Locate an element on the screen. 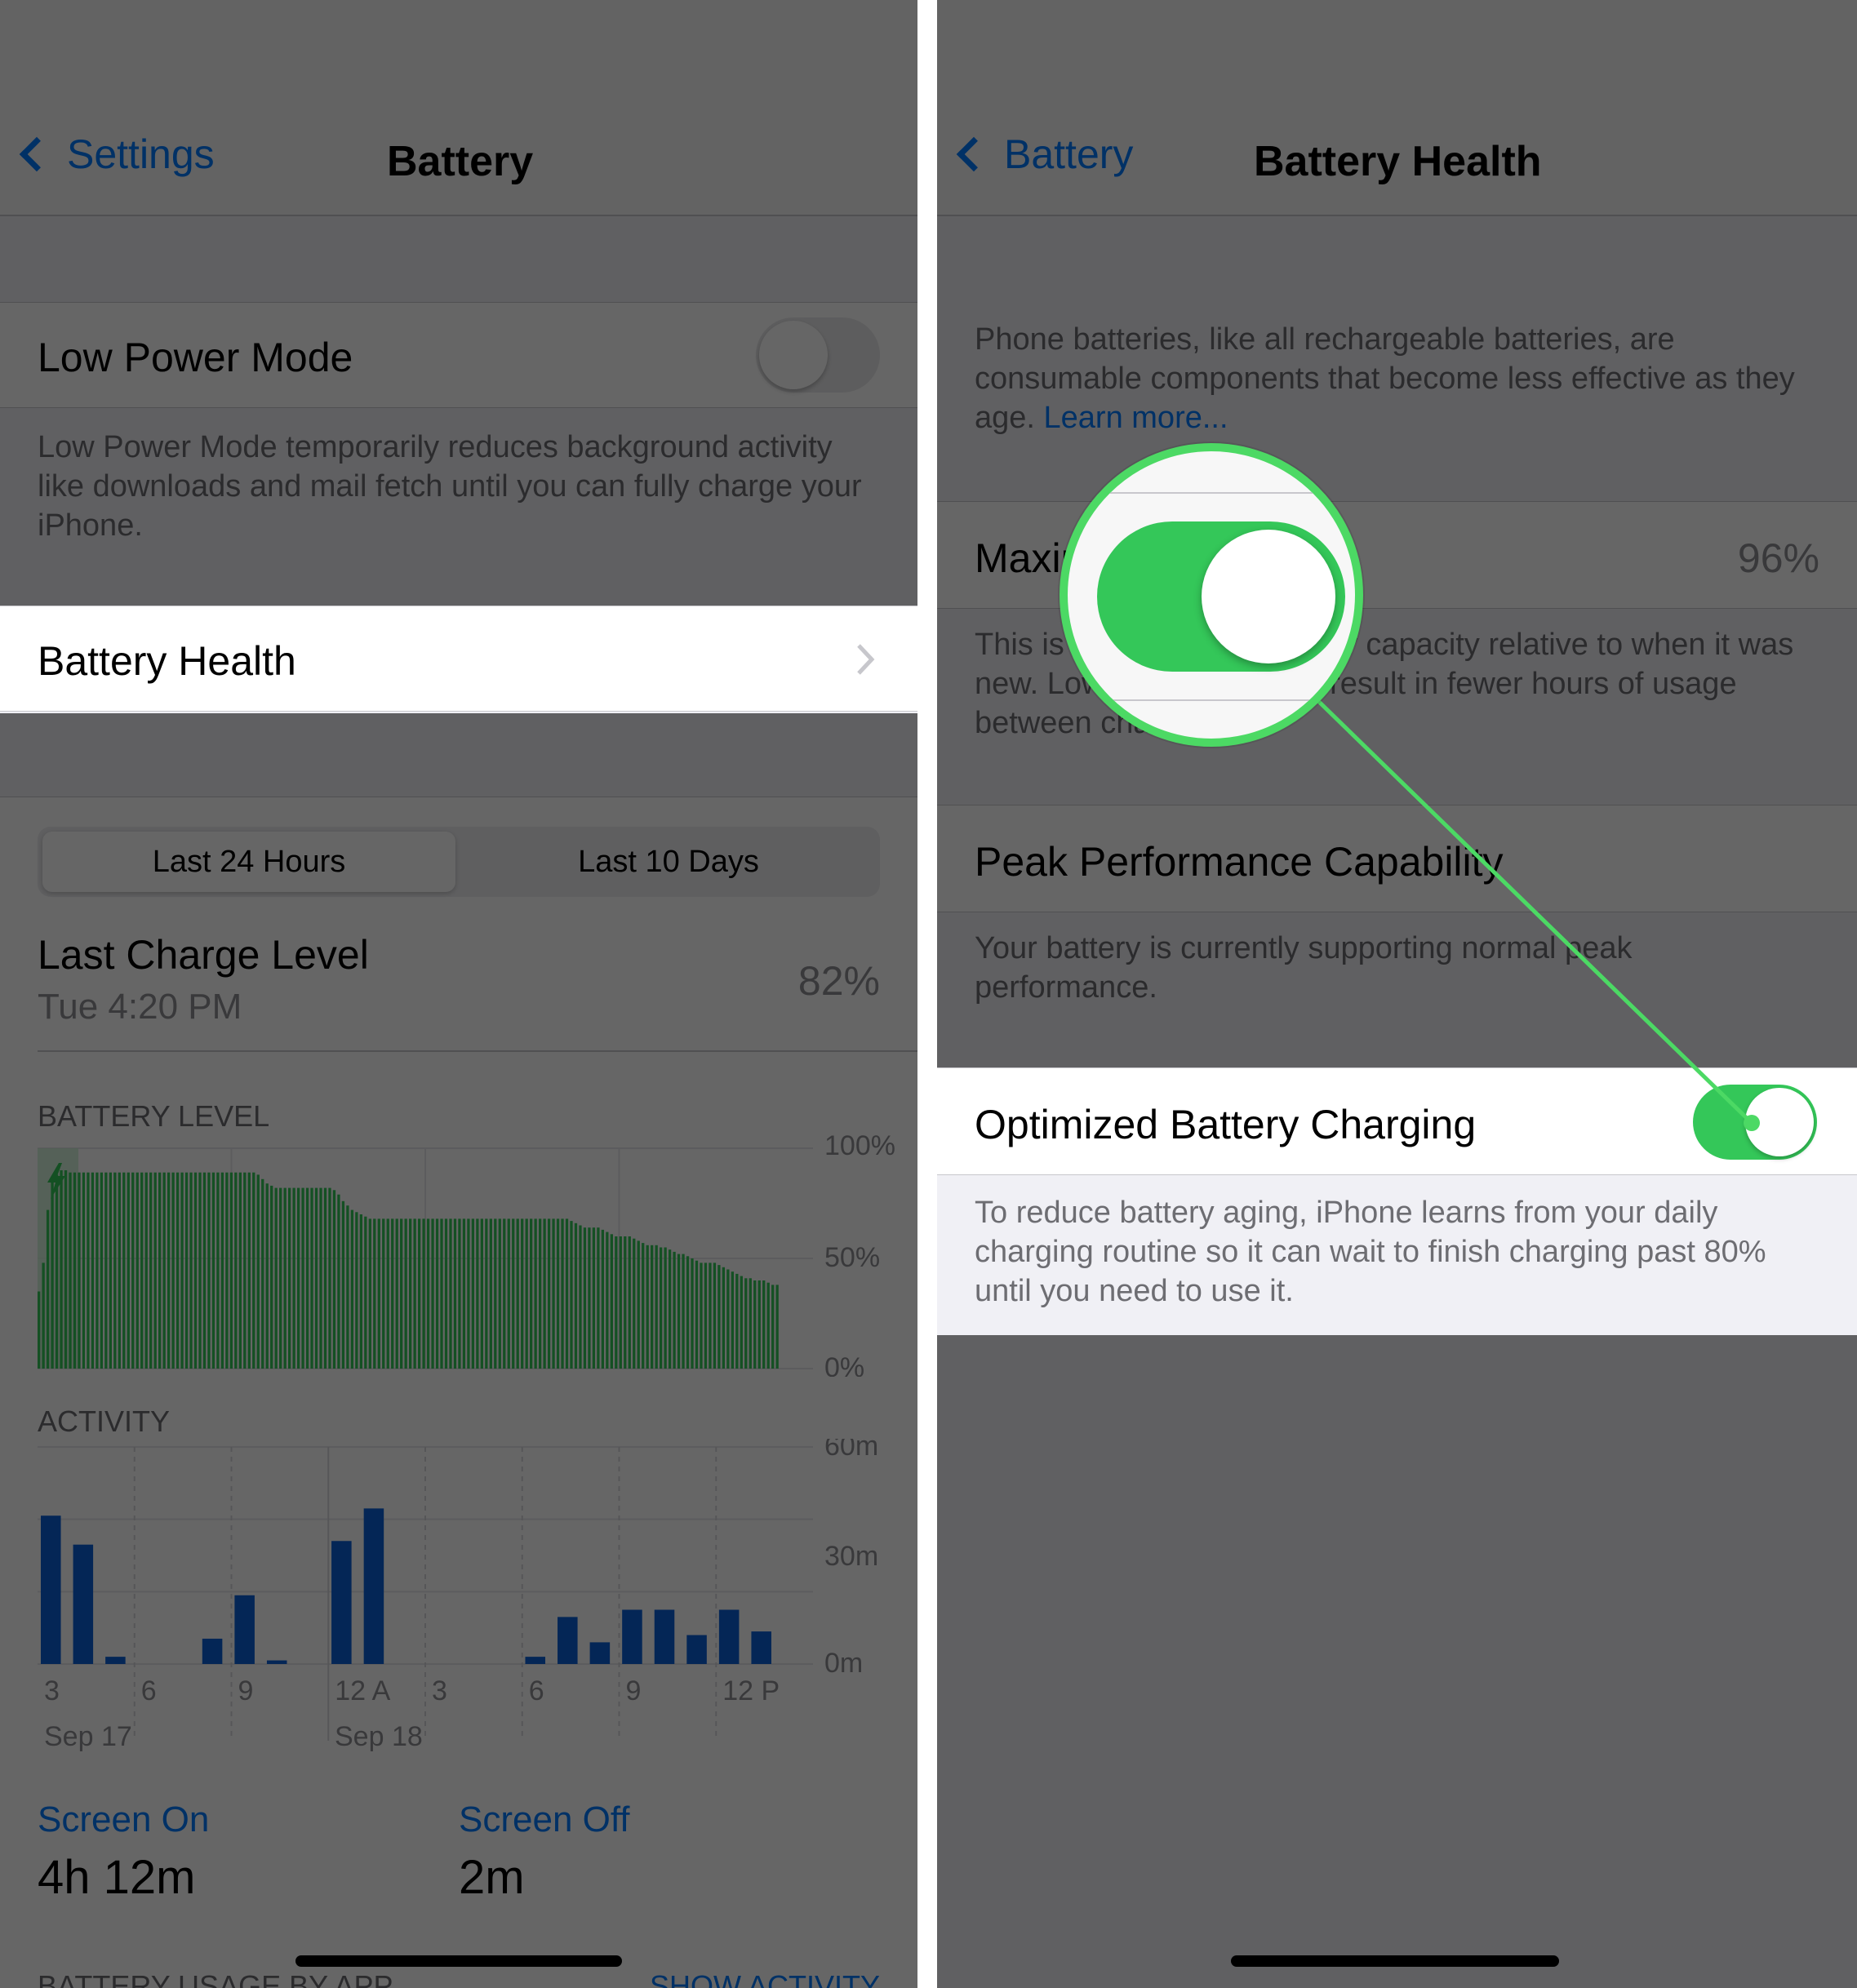 This screenshot has height=1988, width=1857. low-power-mode-toggle is located at coordinates (818, 355).